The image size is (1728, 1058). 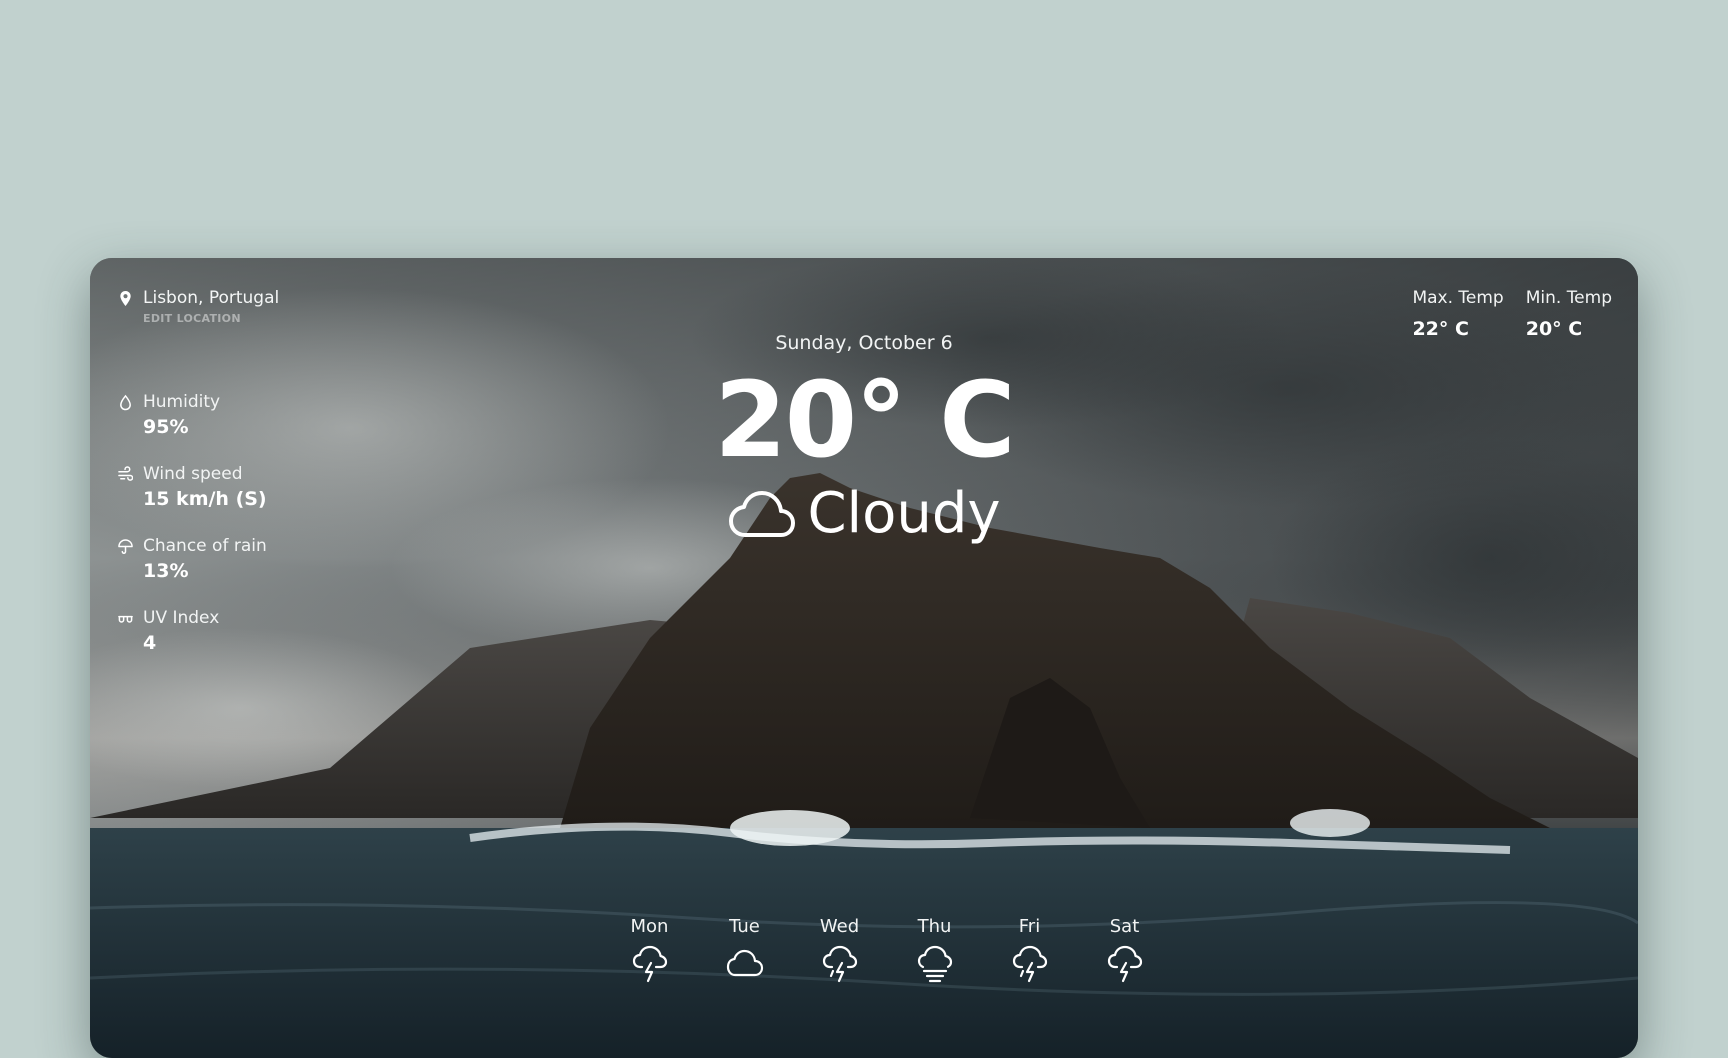 I want to click on current-condition: Cloudy, so click(x=904, y=513).